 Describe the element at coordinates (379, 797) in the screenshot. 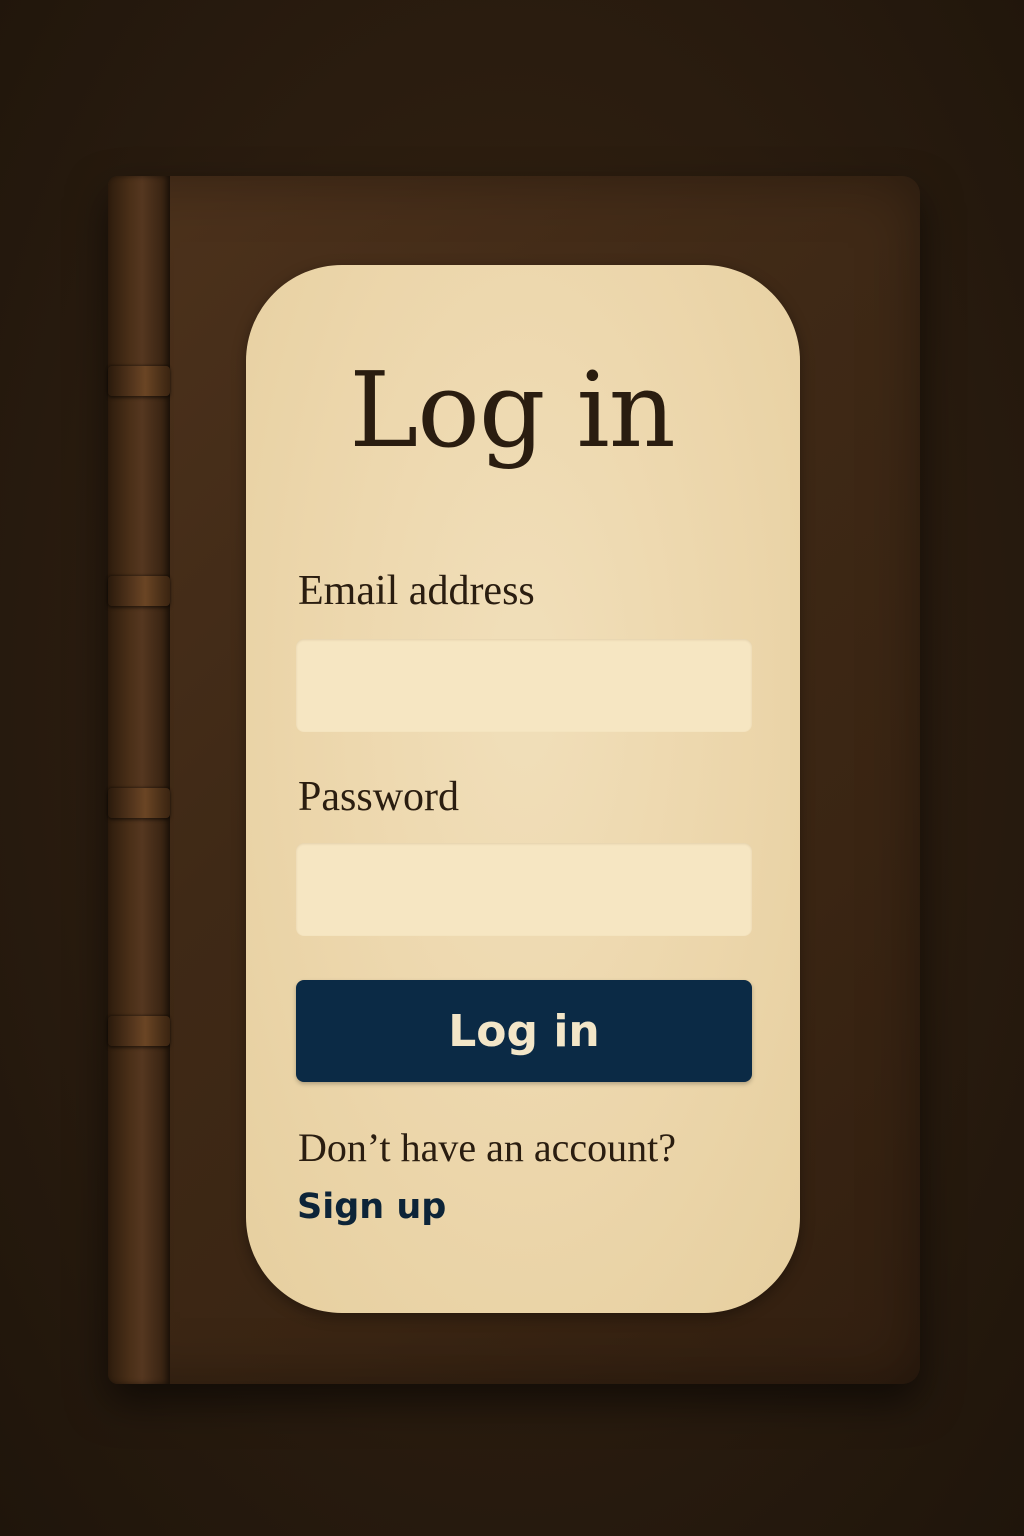

I see `password-label: Password` at that location.